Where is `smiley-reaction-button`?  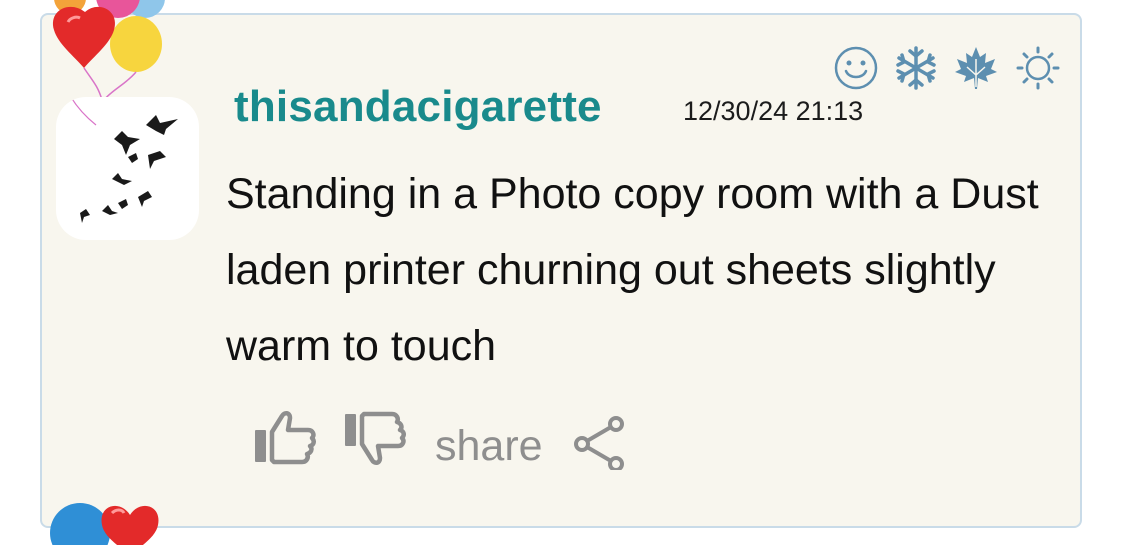 smiley-reaction-button is located at coordinates (856, 68).